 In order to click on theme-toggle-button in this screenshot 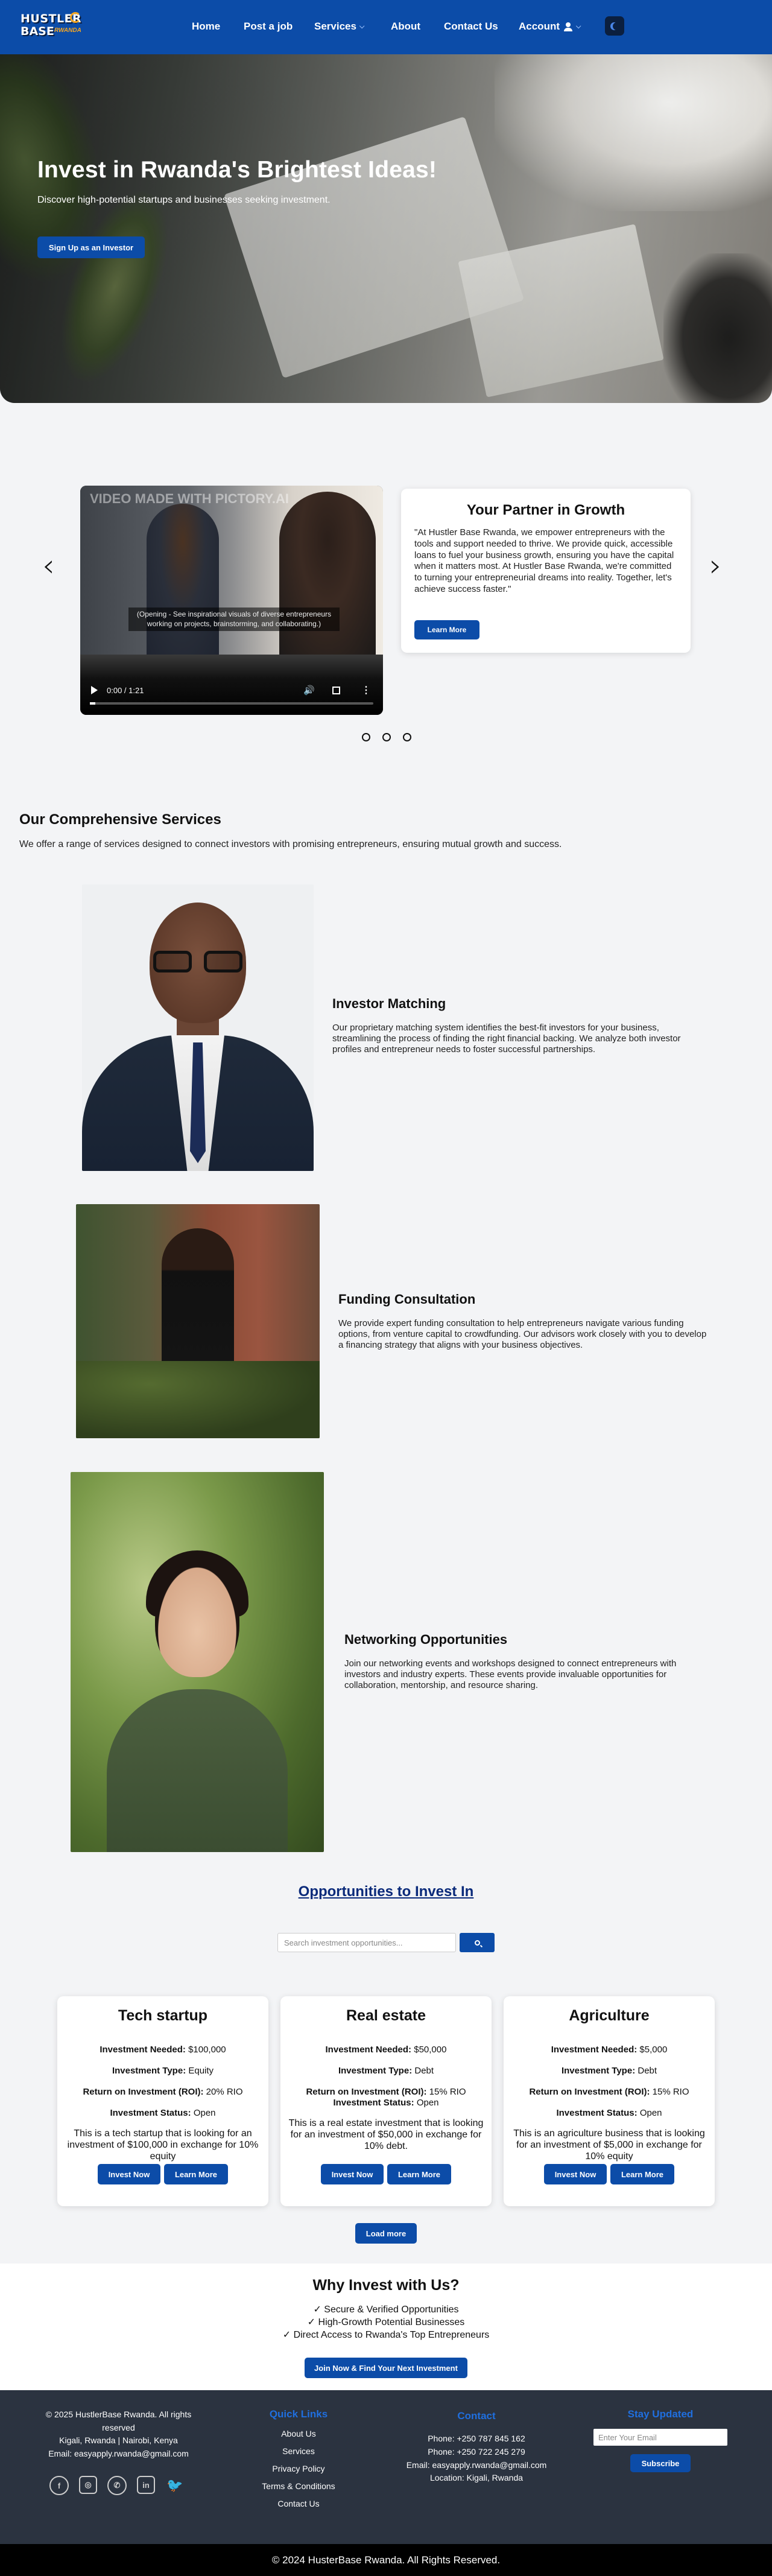, I will do `click(614, 26)`.